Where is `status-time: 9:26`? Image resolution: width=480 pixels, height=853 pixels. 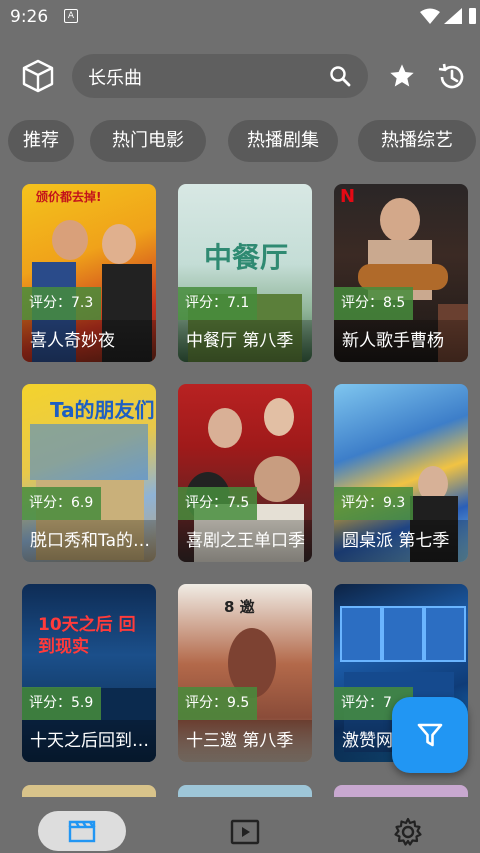
status-time: 9:26 is located at coordinates (29, 17).